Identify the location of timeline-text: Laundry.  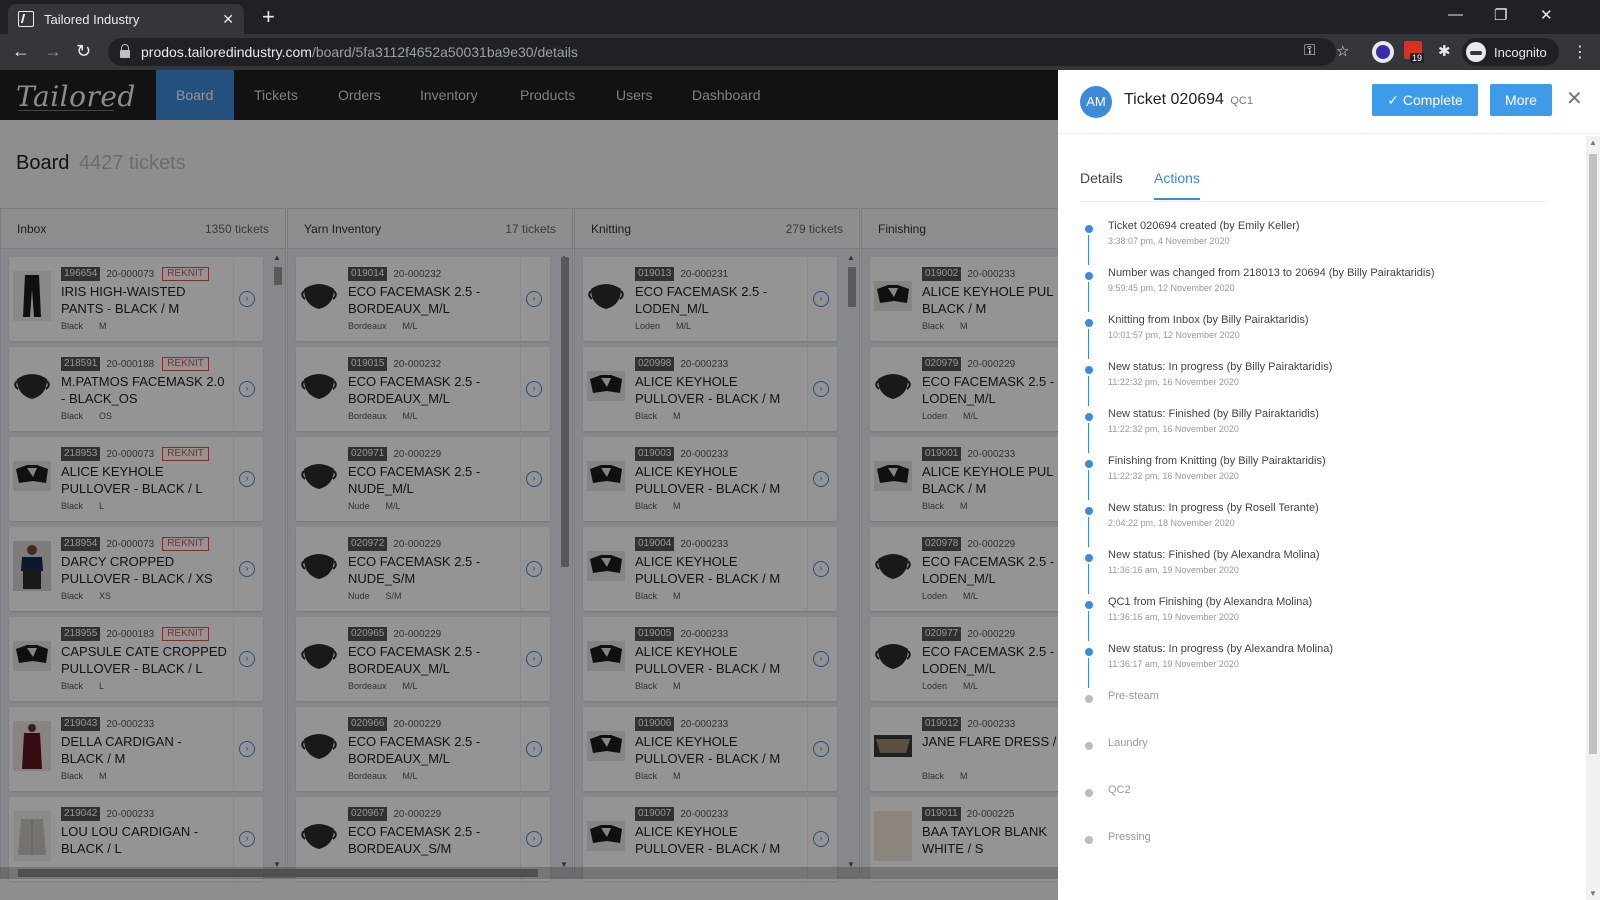
(1128, 743).